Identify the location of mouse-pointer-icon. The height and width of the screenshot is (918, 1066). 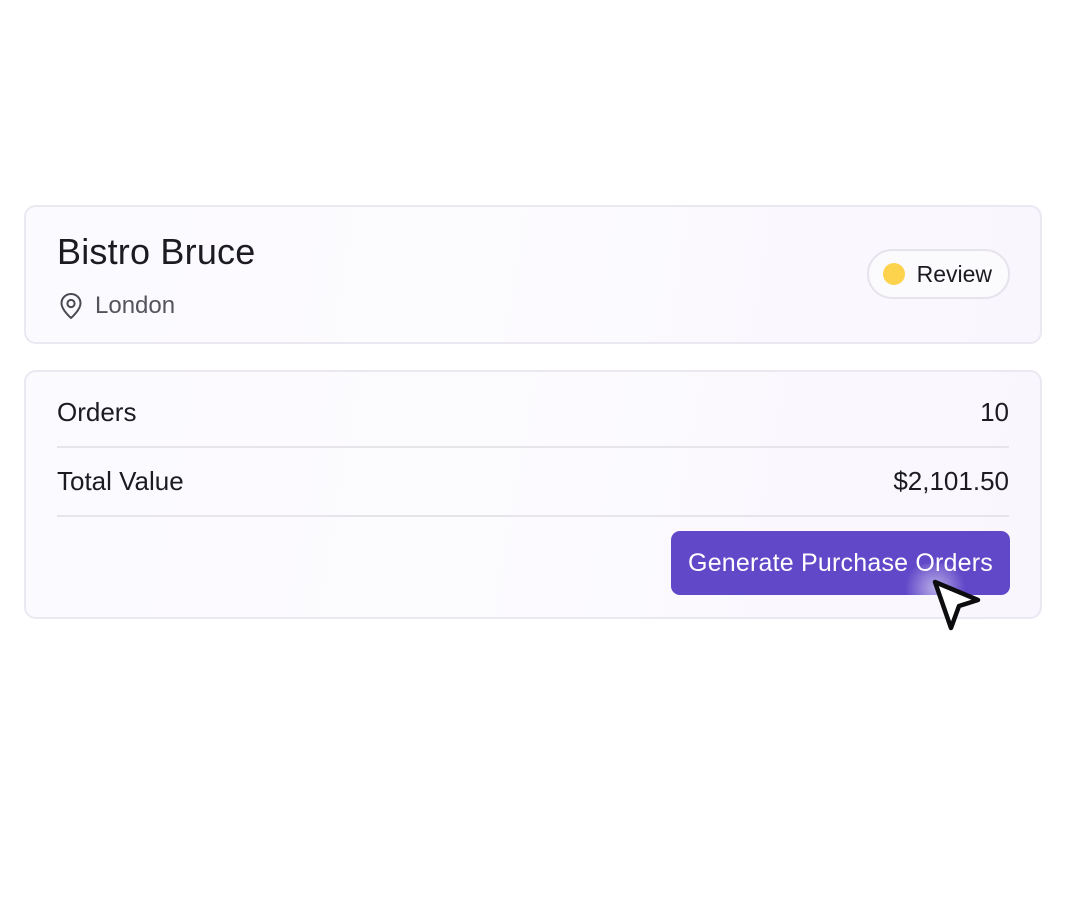
(957, 606).